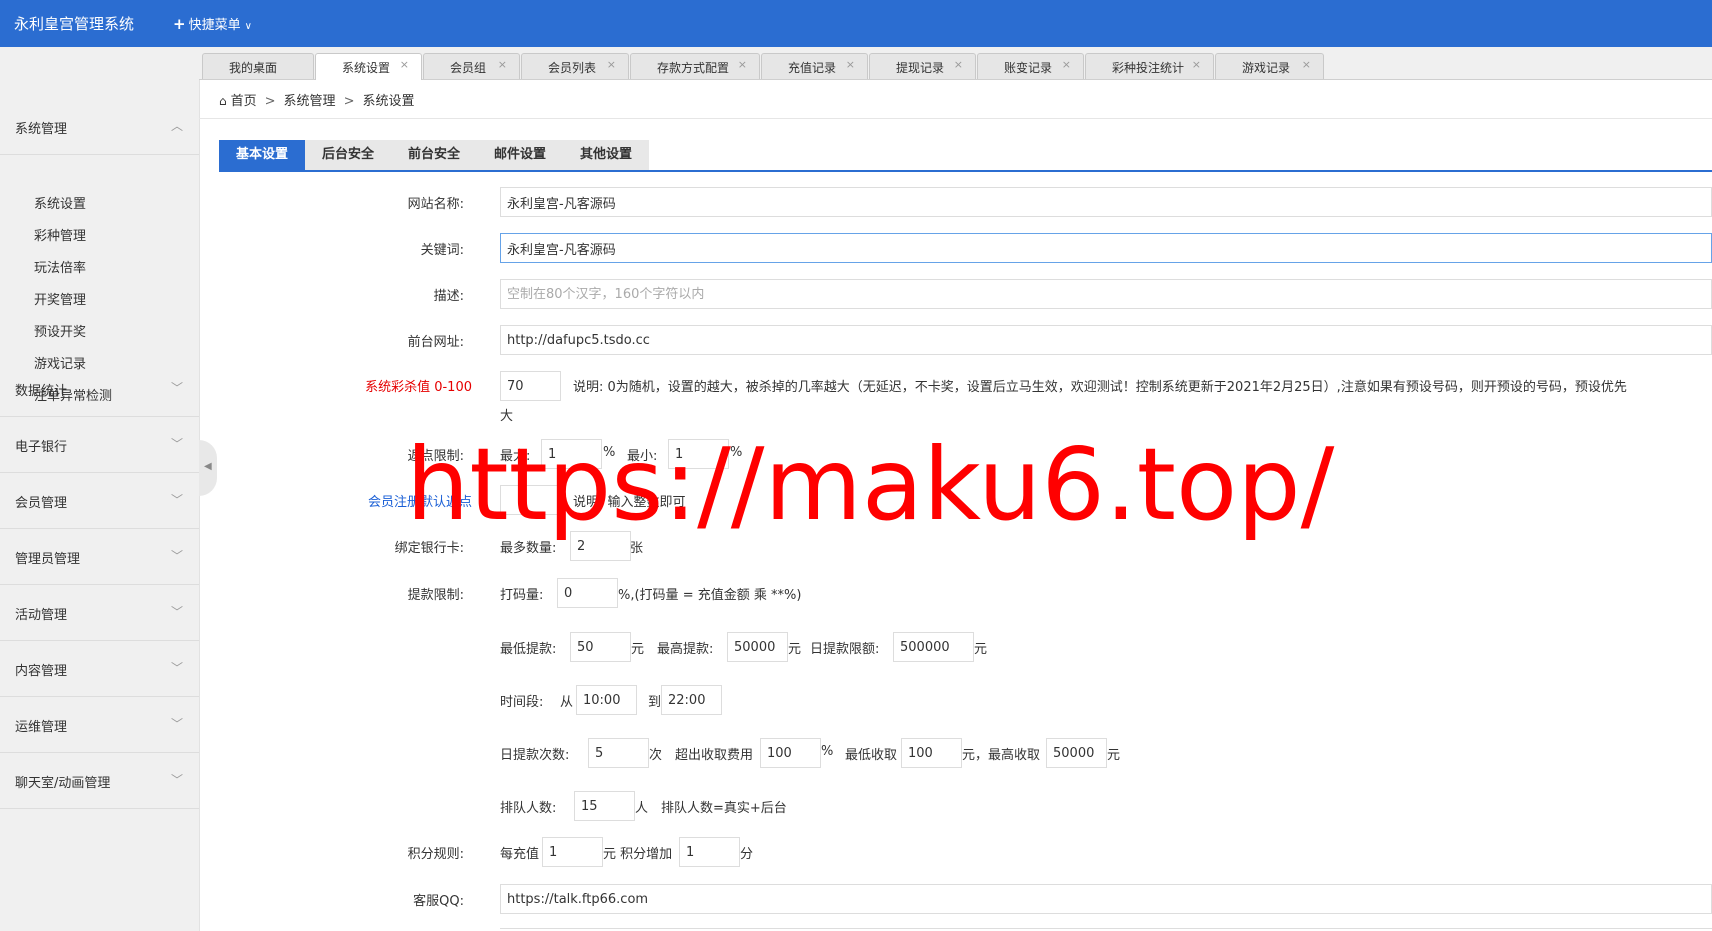  What do you see at coordinates (1106, 294) in the screenshot?
I see `description-input` at bounding box center [1106, 294].